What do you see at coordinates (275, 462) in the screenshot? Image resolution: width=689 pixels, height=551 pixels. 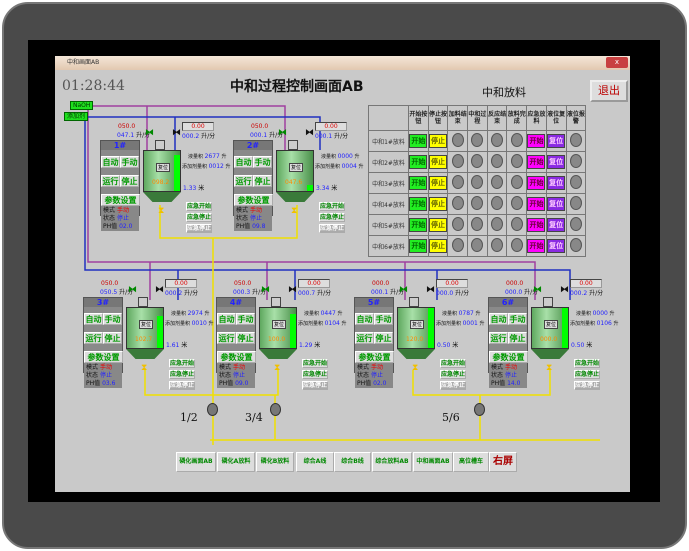 I see `nav-button: 磷化B放料` at bounding box center [275, 462].